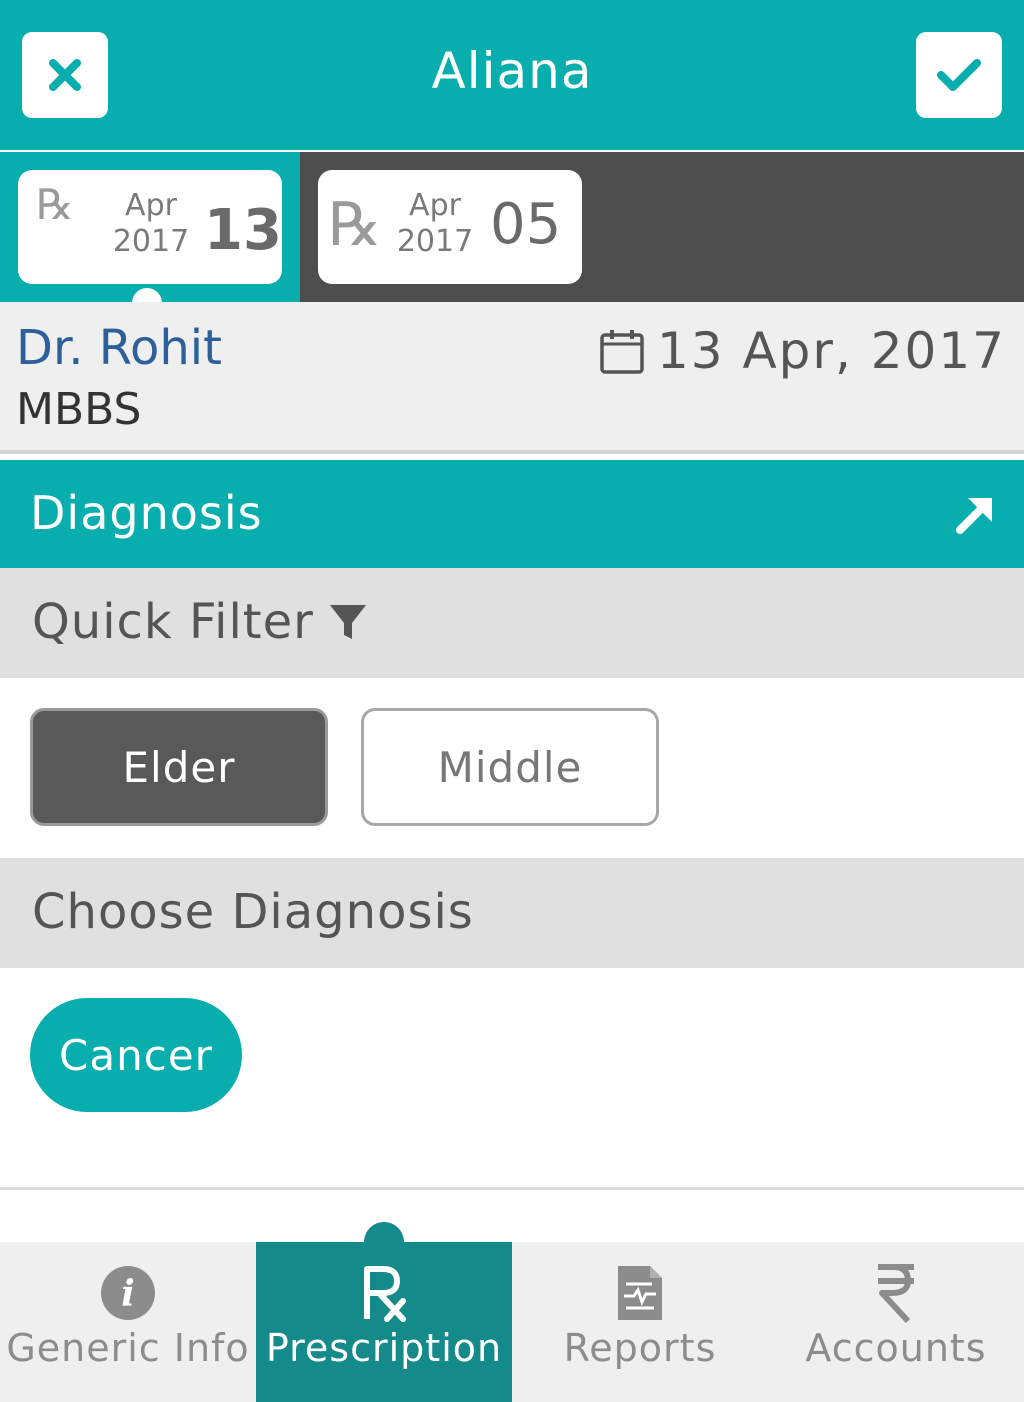 The image size is (1024, 1402). What do you see at coordinates (976, 516) in the screenshot?
I see `expand-arrow-icon` at bounding box center [976, 516].